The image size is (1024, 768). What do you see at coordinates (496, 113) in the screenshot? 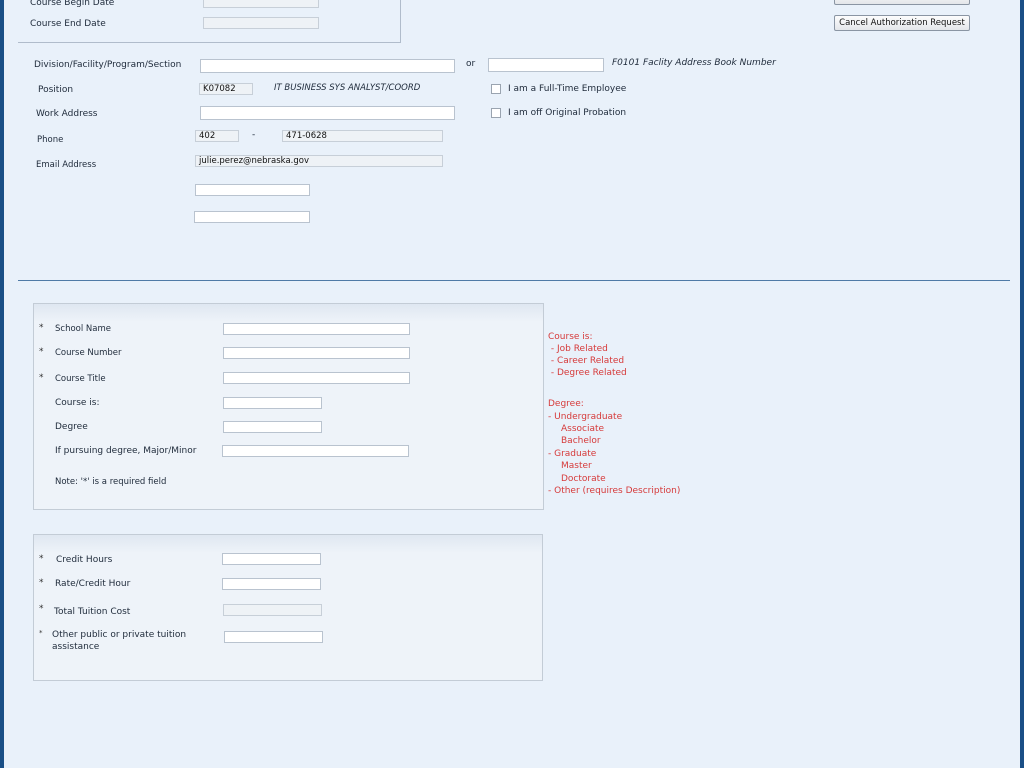
I see `probation-checkbox` at bounding box center [496, 113].